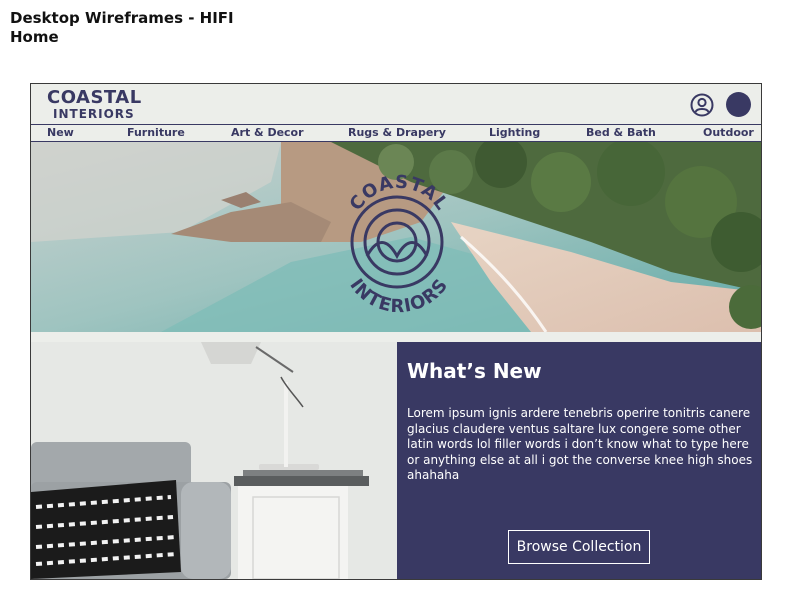 This screenshot has height=612, width=792. I want to click on site-header: COASTAL INTERIORS, so click(396, 104).